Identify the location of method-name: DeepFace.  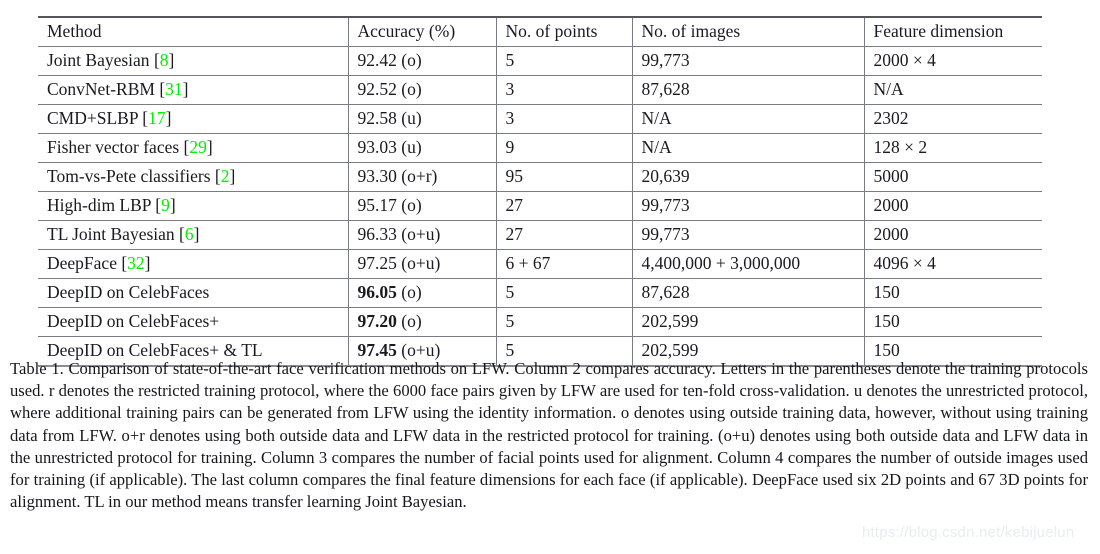
(82, 263).